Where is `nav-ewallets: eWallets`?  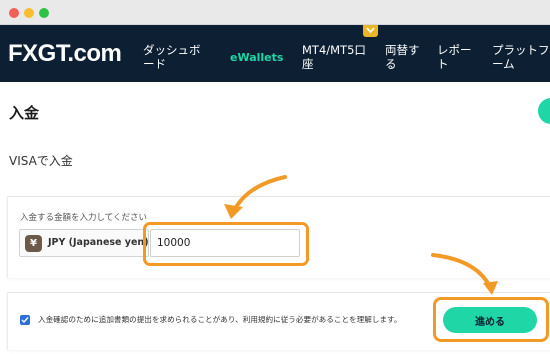
nav-ewallets: eWallets is located at coordinates (256, 58).